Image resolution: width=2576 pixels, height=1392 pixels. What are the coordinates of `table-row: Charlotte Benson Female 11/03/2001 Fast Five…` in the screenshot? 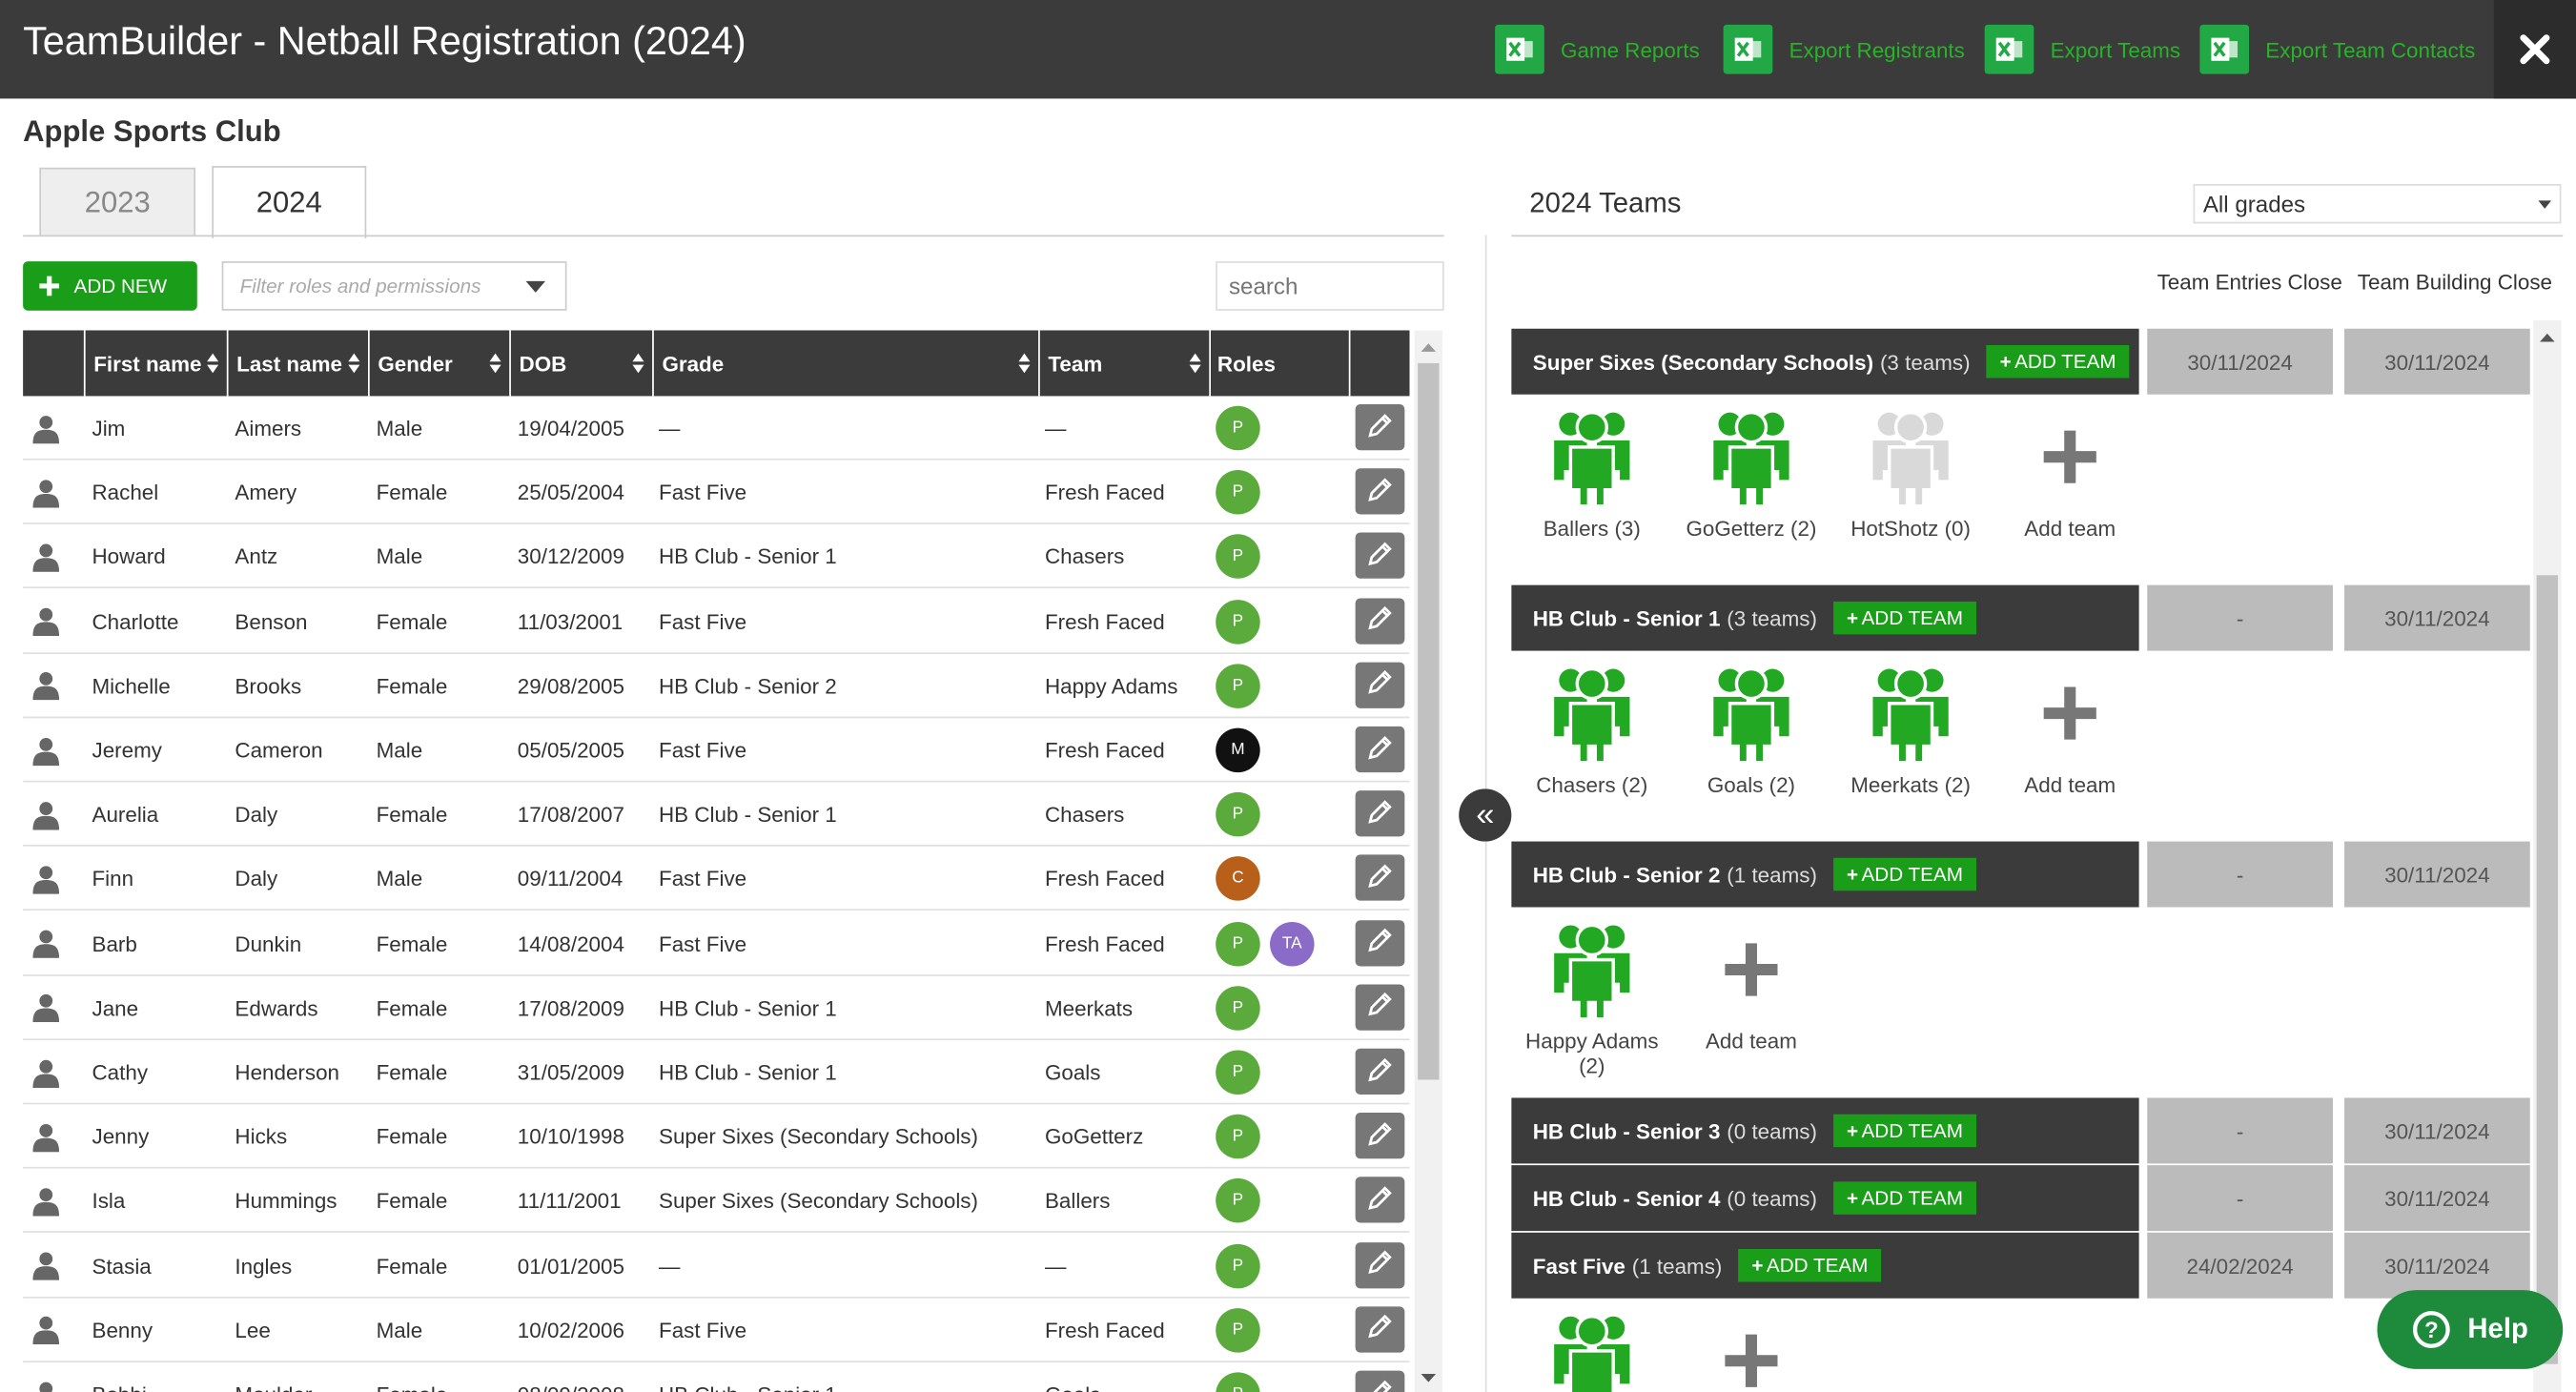 It's located at (716, 622).